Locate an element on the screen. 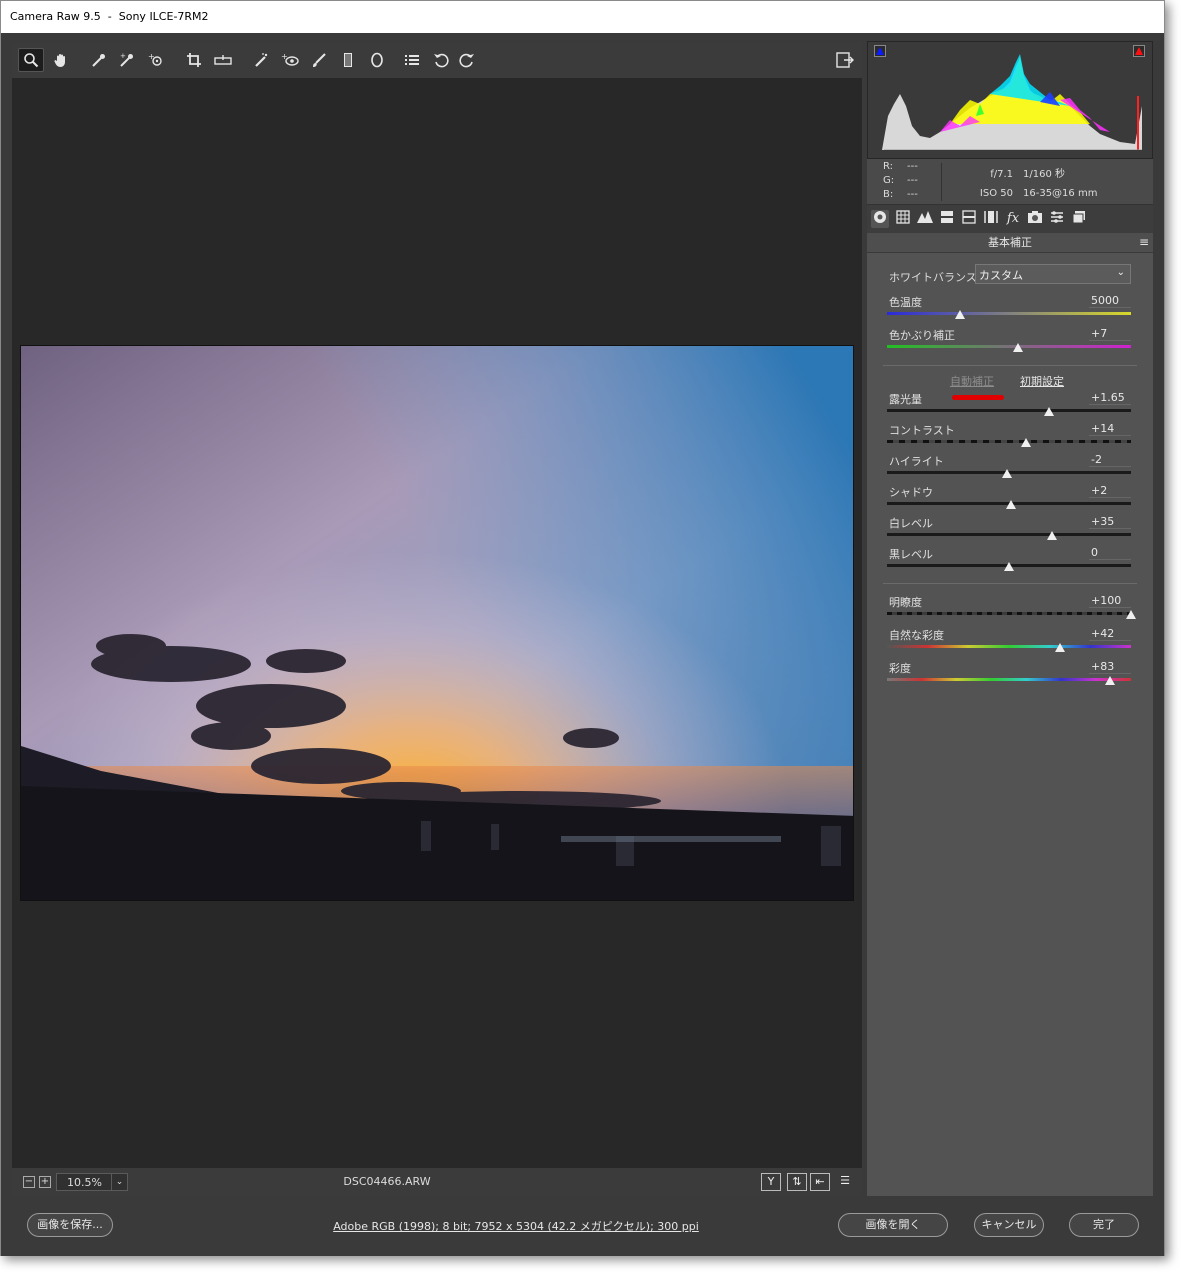  split-toning-icon is located at coordinates (969, 217).